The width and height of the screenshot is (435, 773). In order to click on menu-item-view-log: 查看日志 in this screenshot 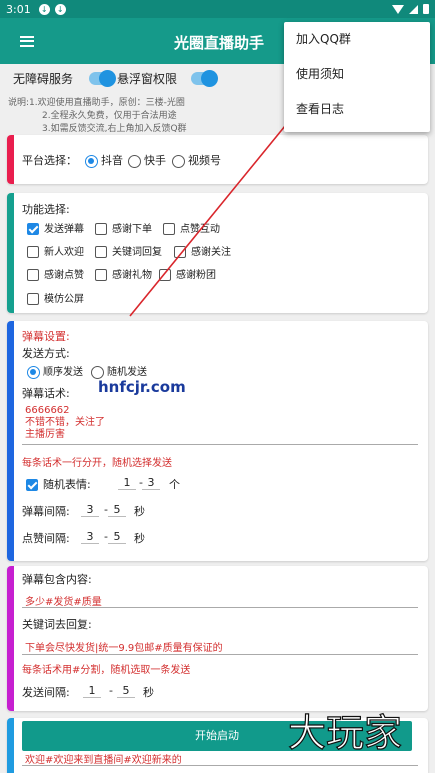, I will do `click(357, 109)`.